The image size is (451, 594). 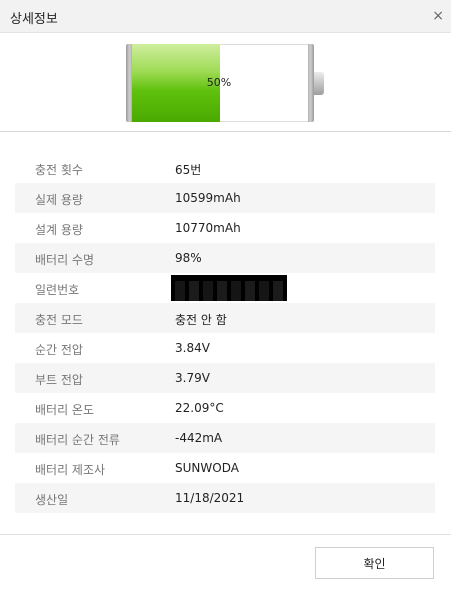 I want to click on detail-row-serial-number: 일련번호, so click(x=225, y=288).